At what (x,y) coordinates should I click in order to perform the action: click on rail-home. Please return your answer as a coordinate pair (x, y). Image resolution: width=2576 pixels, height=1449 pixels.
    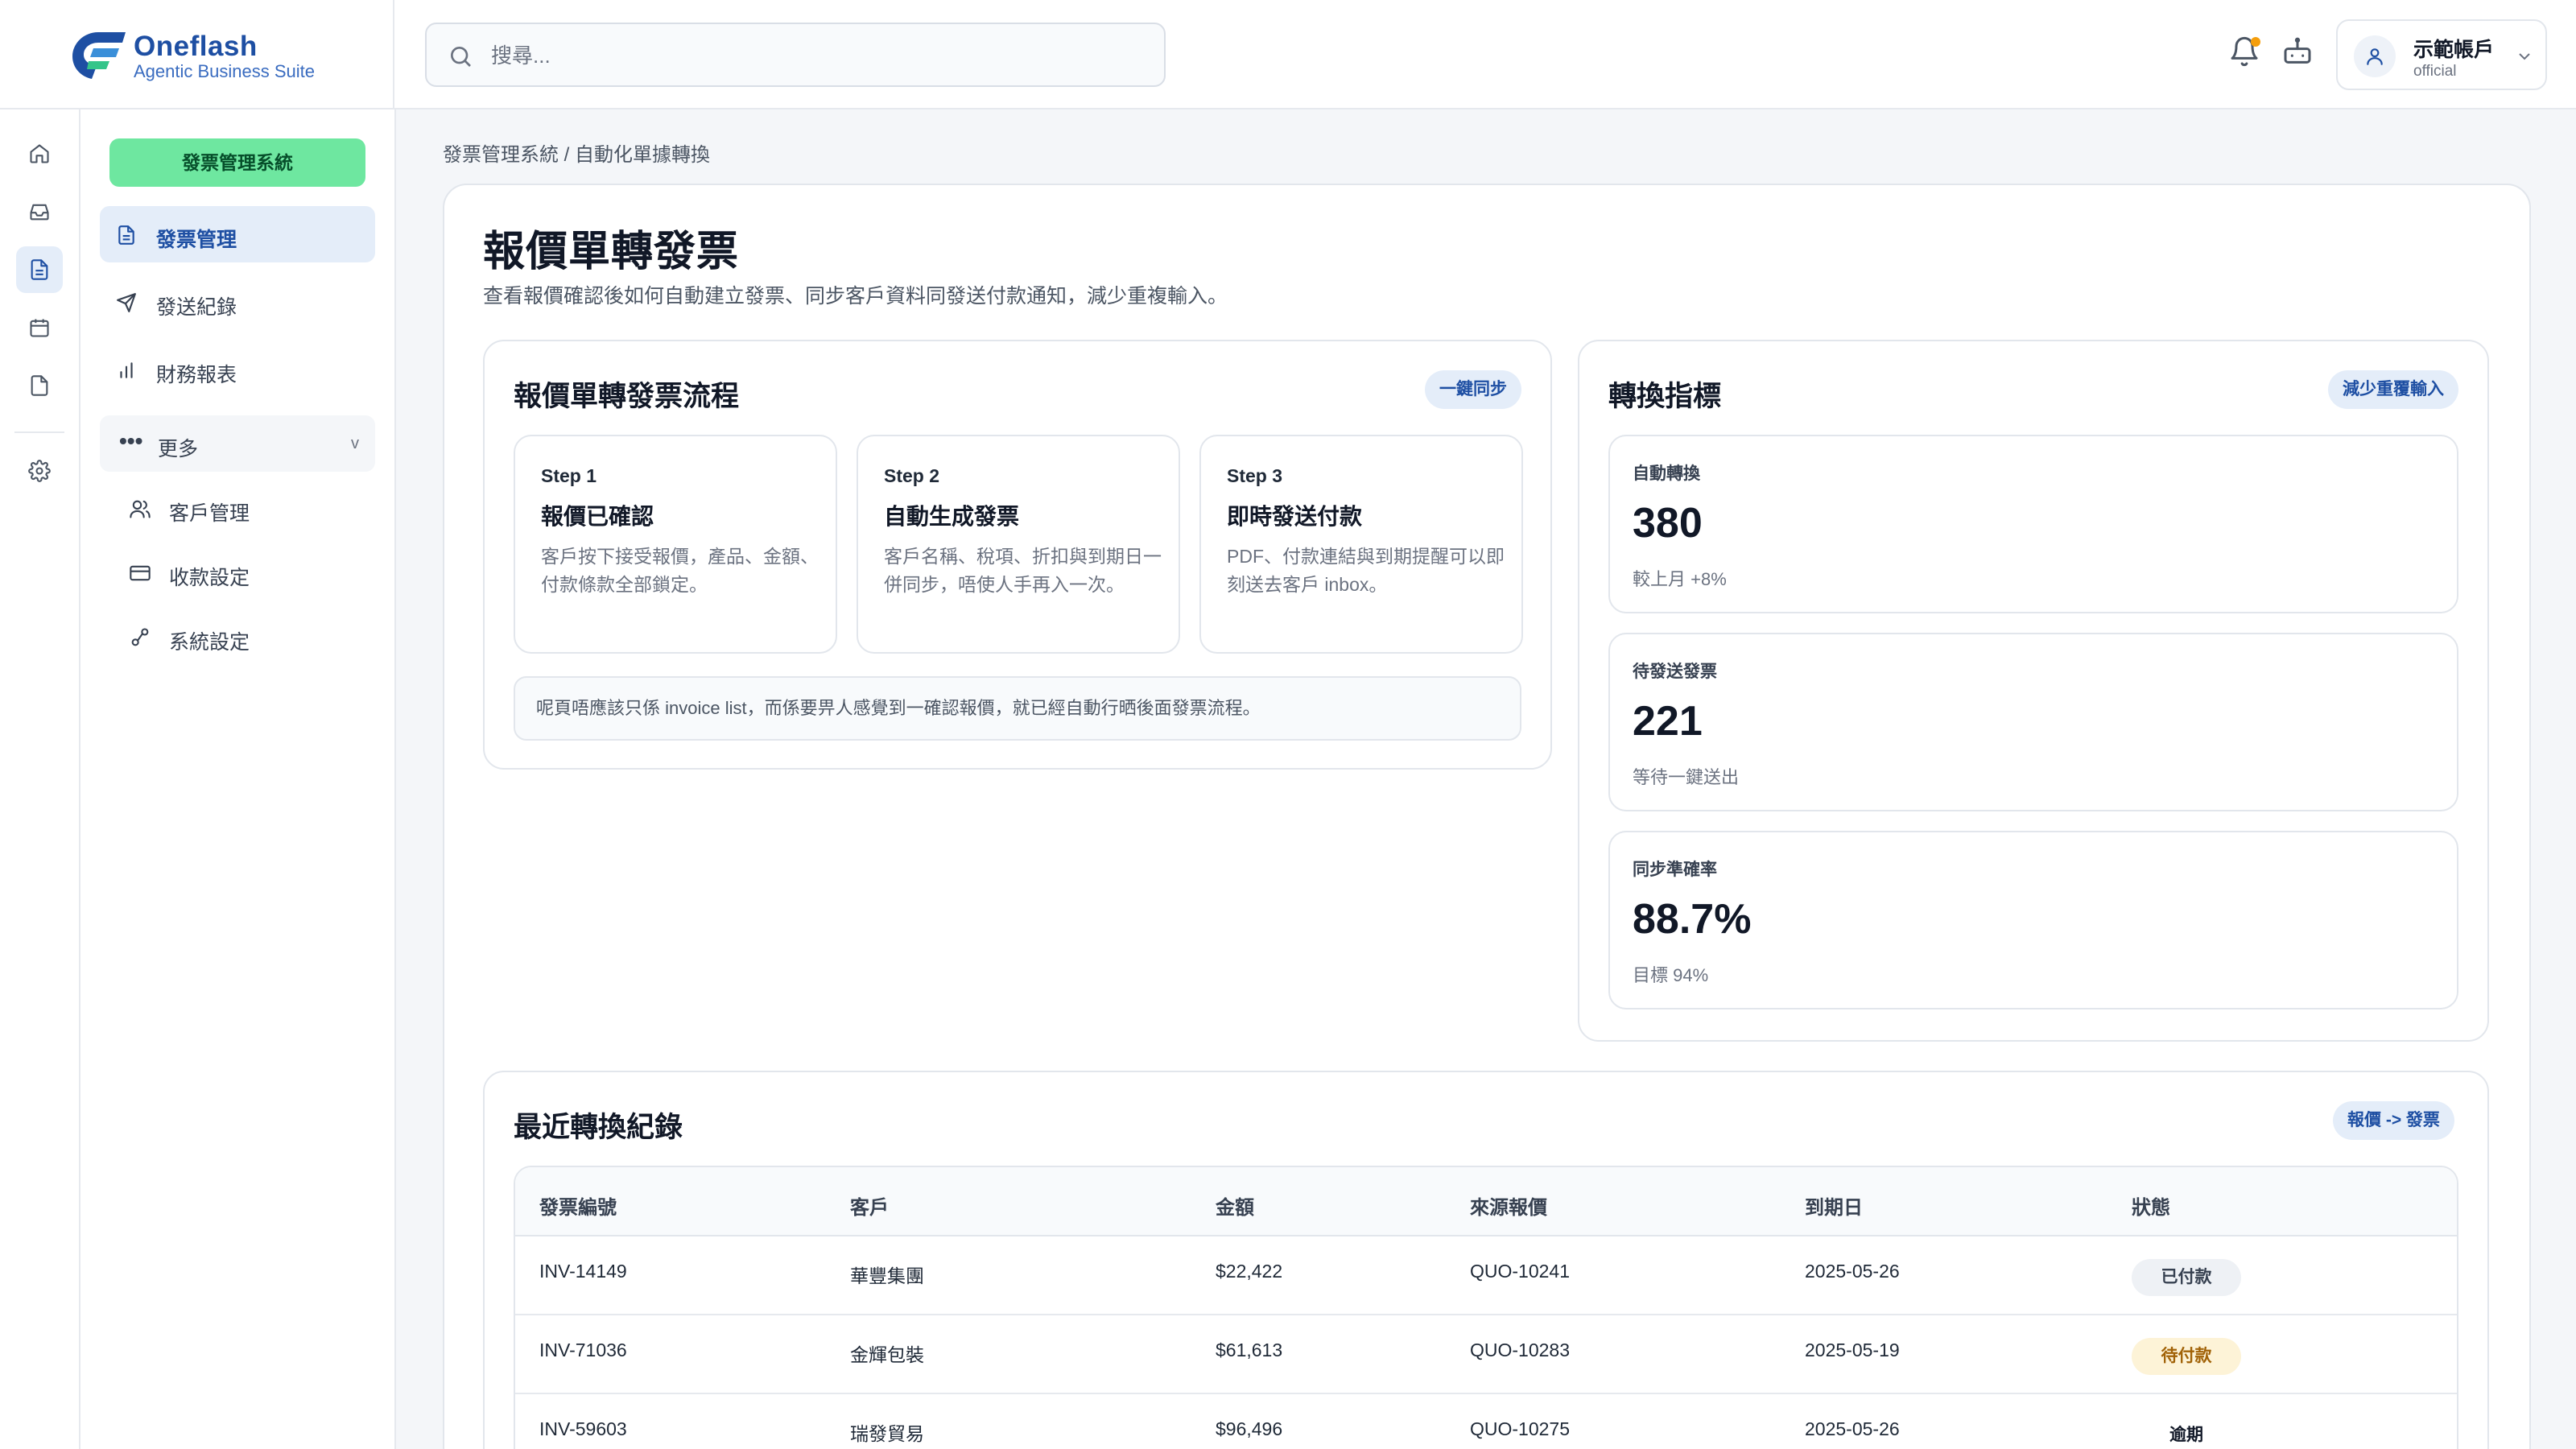
    Looking at the image, I should click on (39, 153).